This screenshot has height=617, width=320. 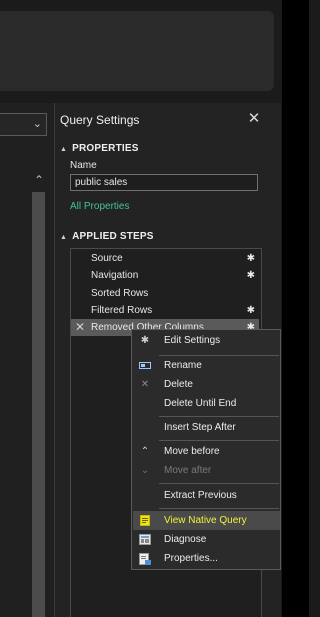 What do you see at coordinates (145, 365) in the screenshot?
I see `rename-icon` at bounding box center [145, 365].